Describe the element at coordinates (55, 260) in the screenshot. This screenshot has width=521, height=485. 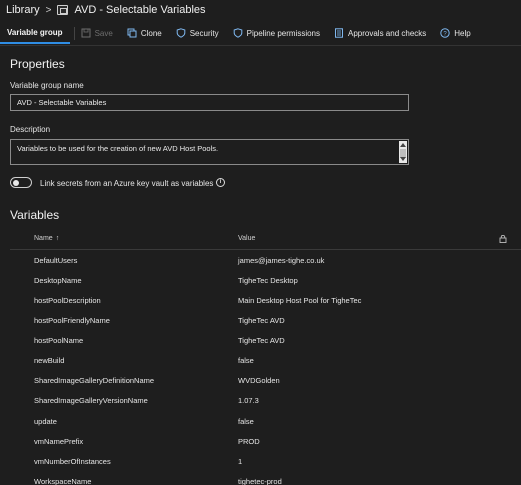
I see `variable-name: DefaultUsers` at that location.